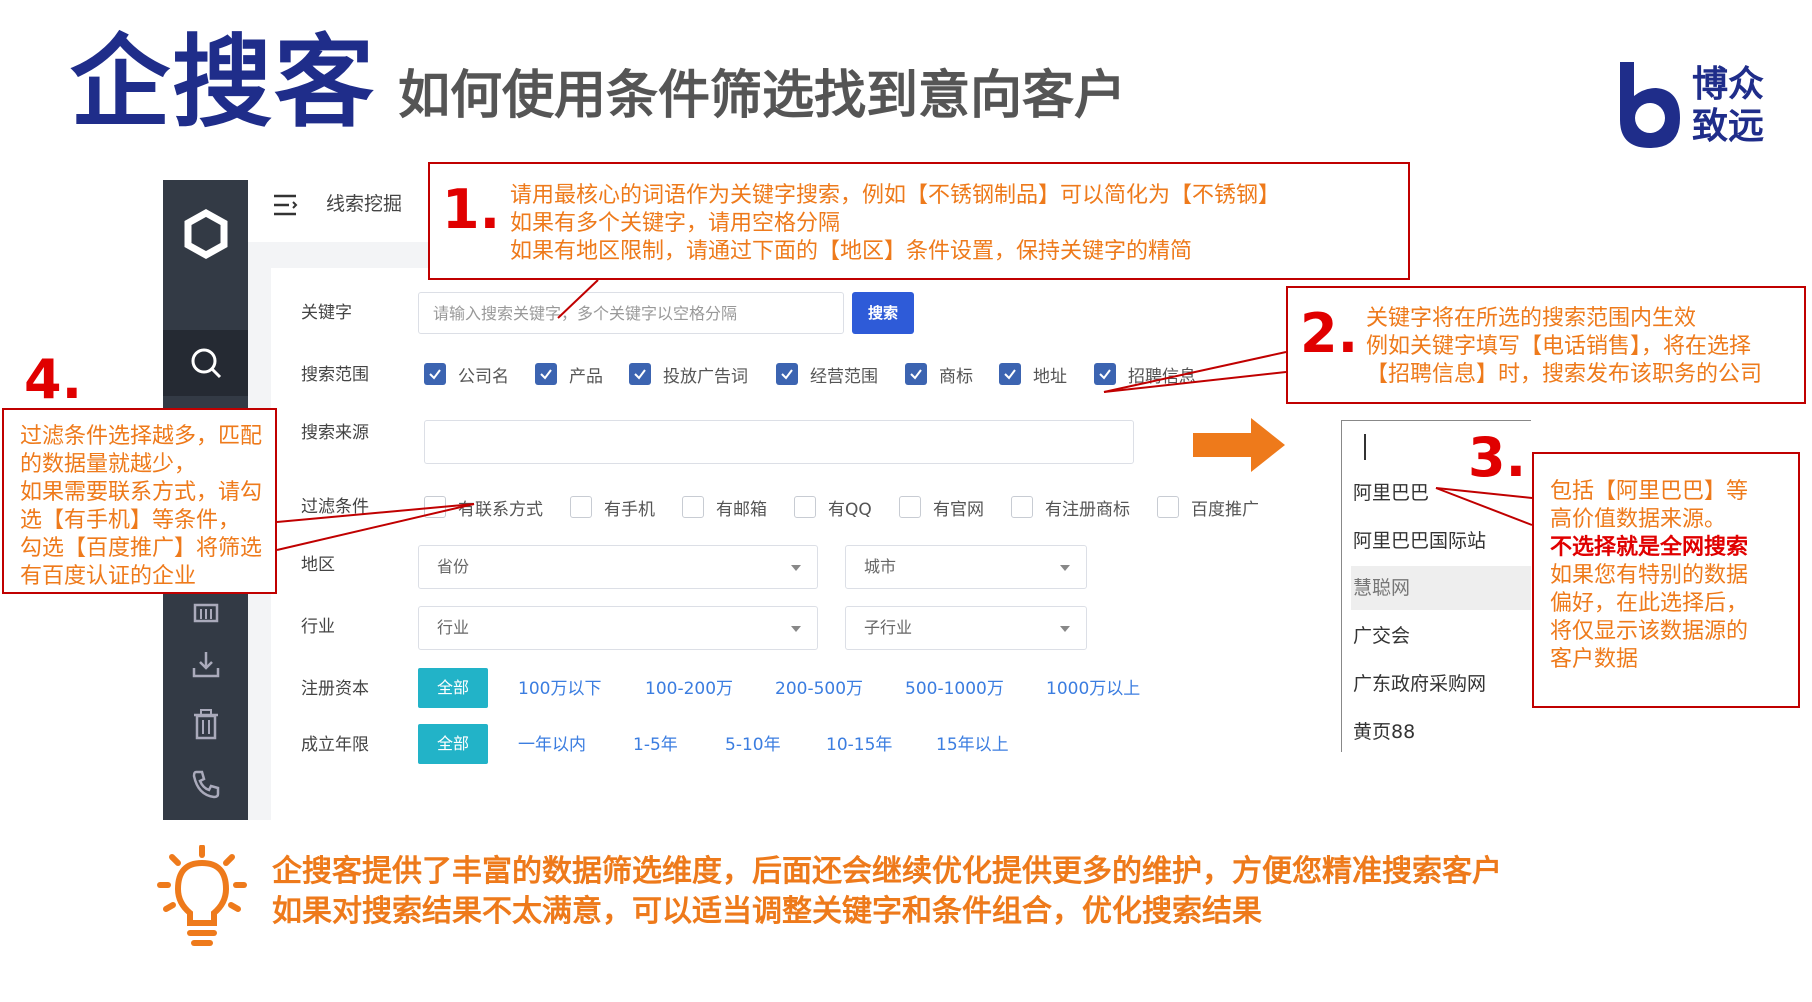  What do you see at coordinates (223, 82) in the screenshot?
I see `brand-title: 企搜客` at bounding box center [223, 82].